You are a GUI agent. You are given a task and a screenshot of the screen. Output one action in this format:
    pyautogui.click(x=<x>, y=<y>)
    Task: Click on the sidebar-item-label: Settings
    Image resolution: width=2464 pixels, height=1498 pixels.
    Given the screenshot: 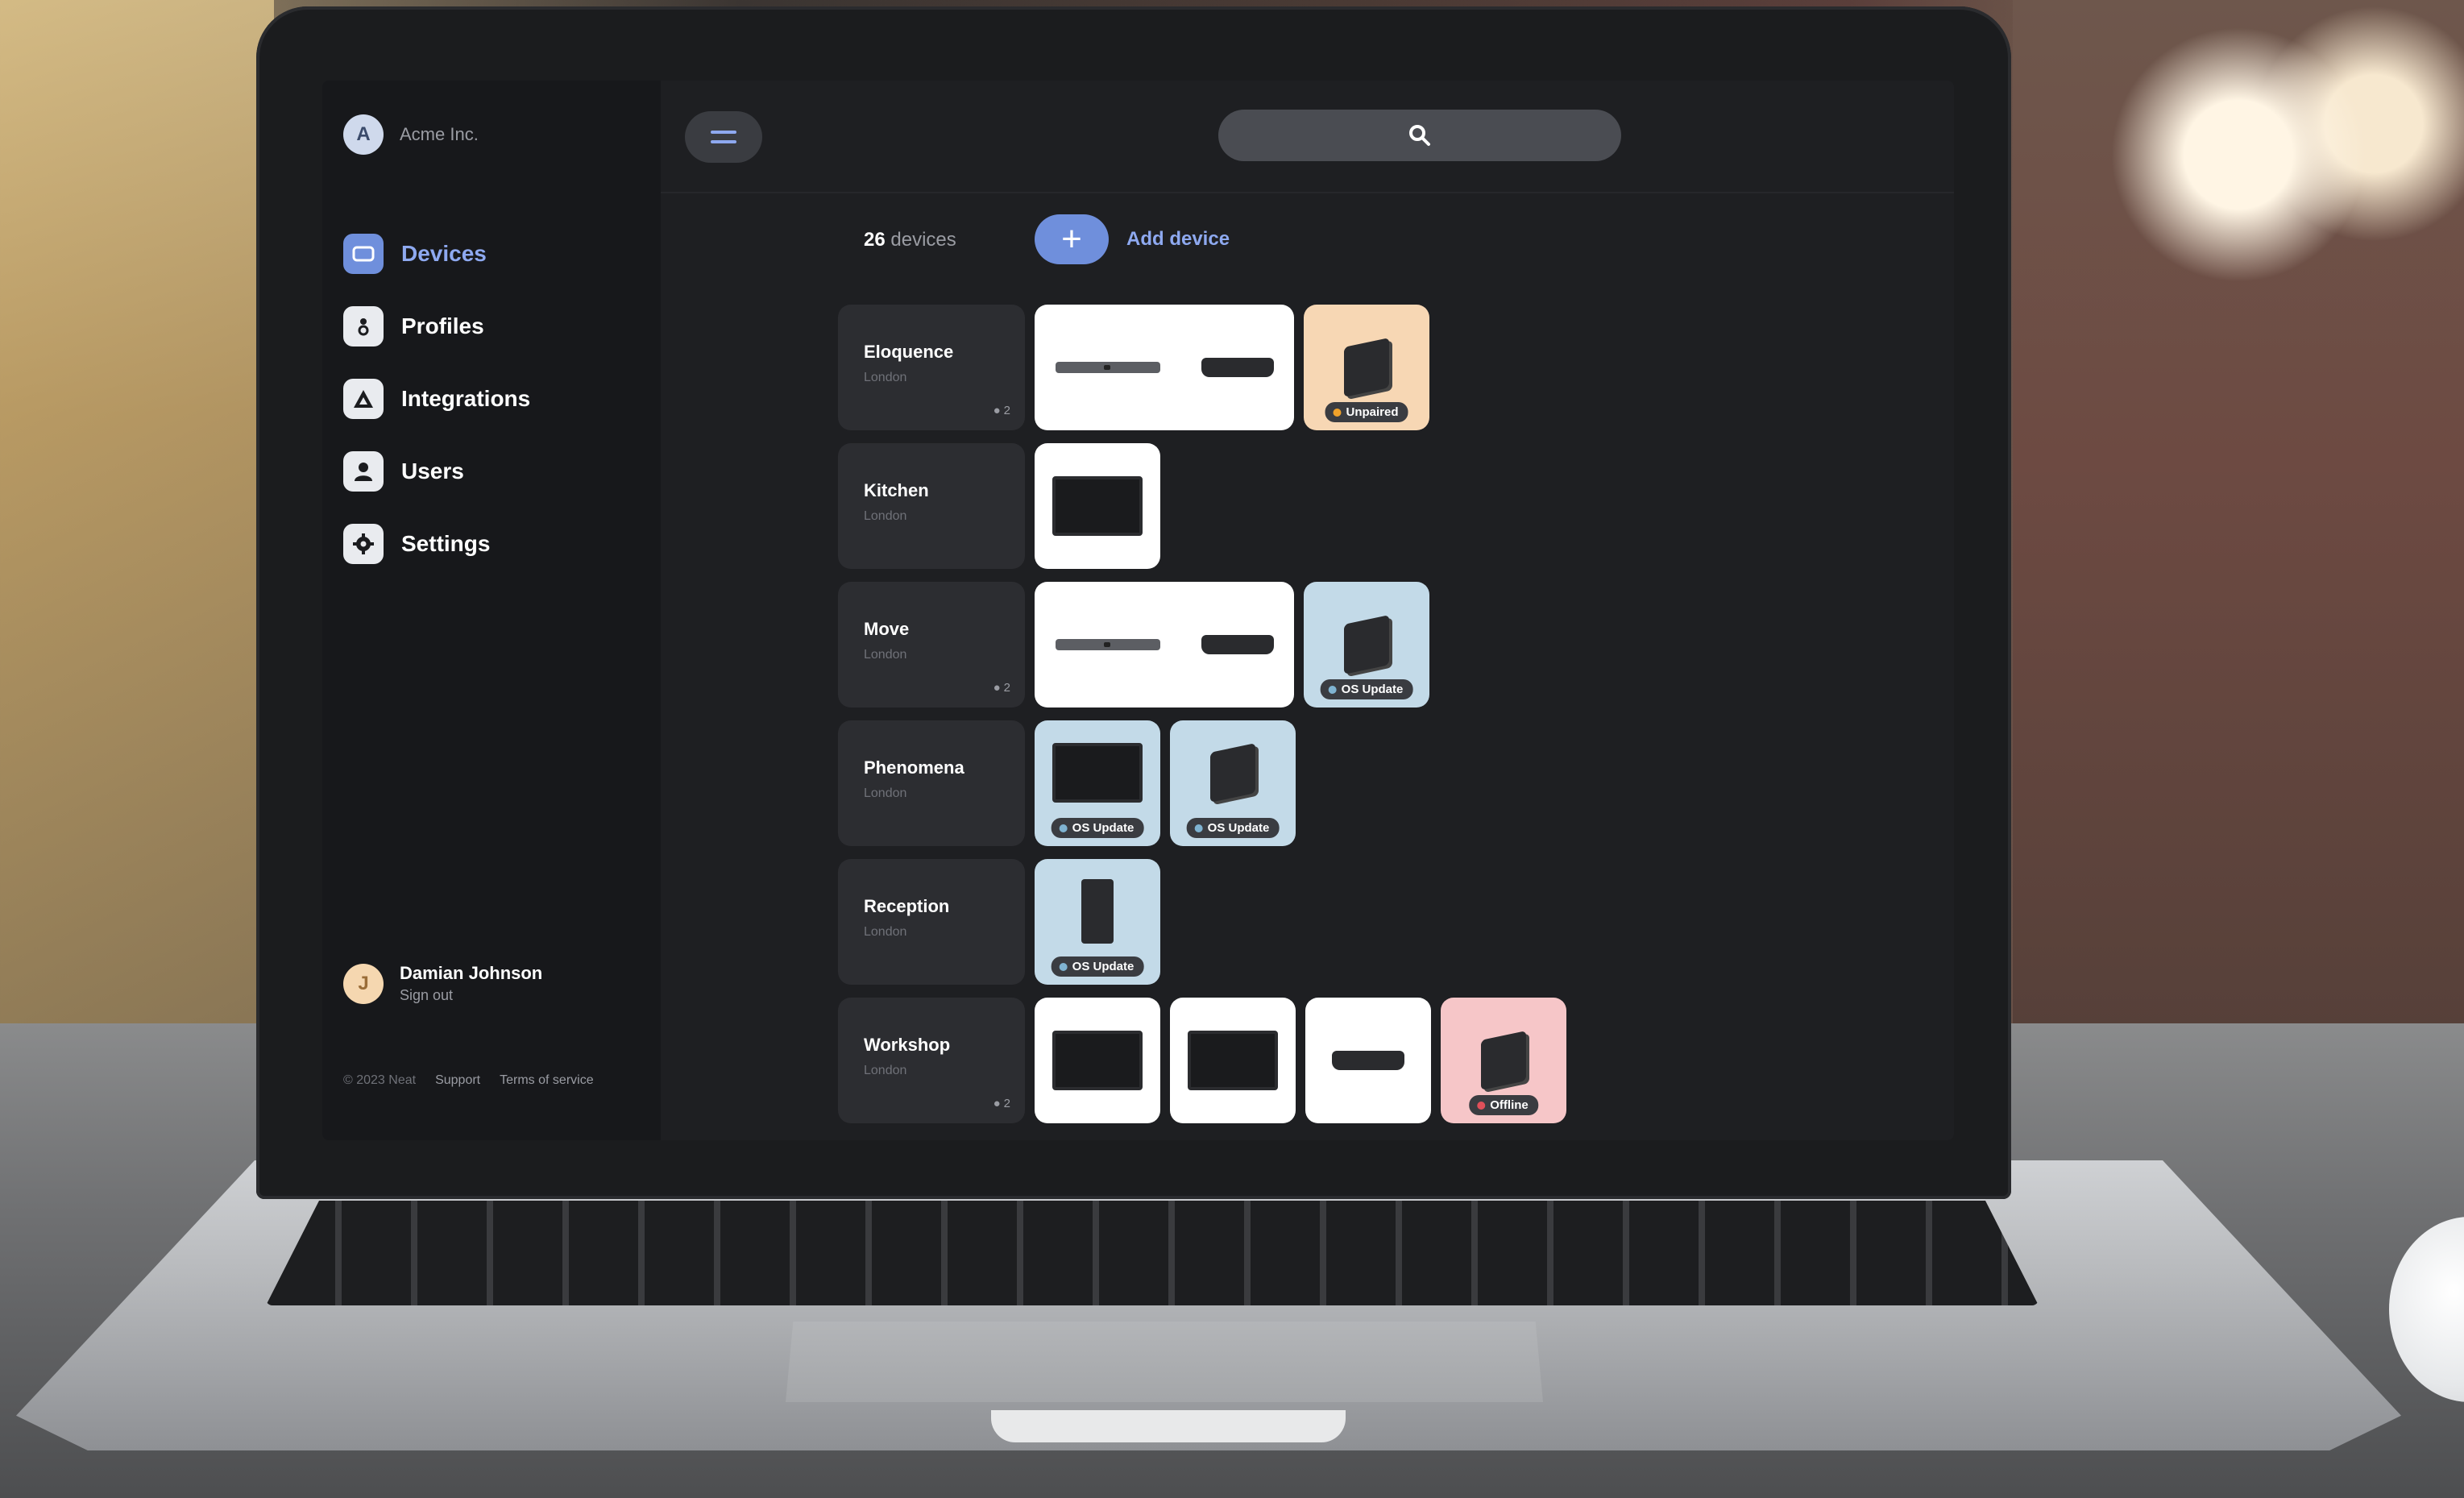 What is the action you would take?
    pyautogui.click(x=446, y=543)
    